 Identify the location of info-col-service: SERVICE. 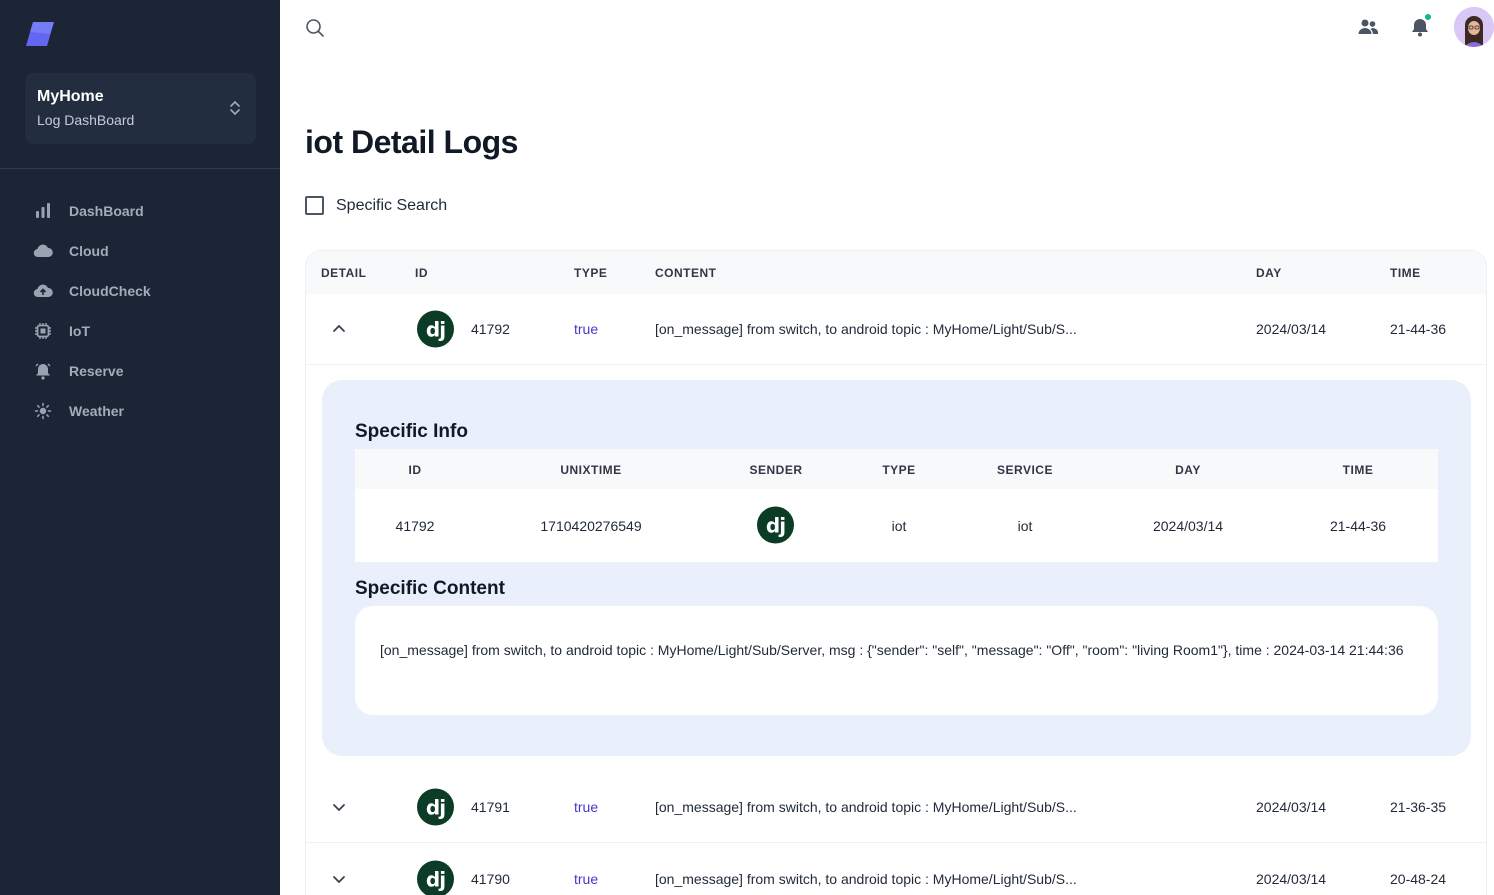
(1025, 470).